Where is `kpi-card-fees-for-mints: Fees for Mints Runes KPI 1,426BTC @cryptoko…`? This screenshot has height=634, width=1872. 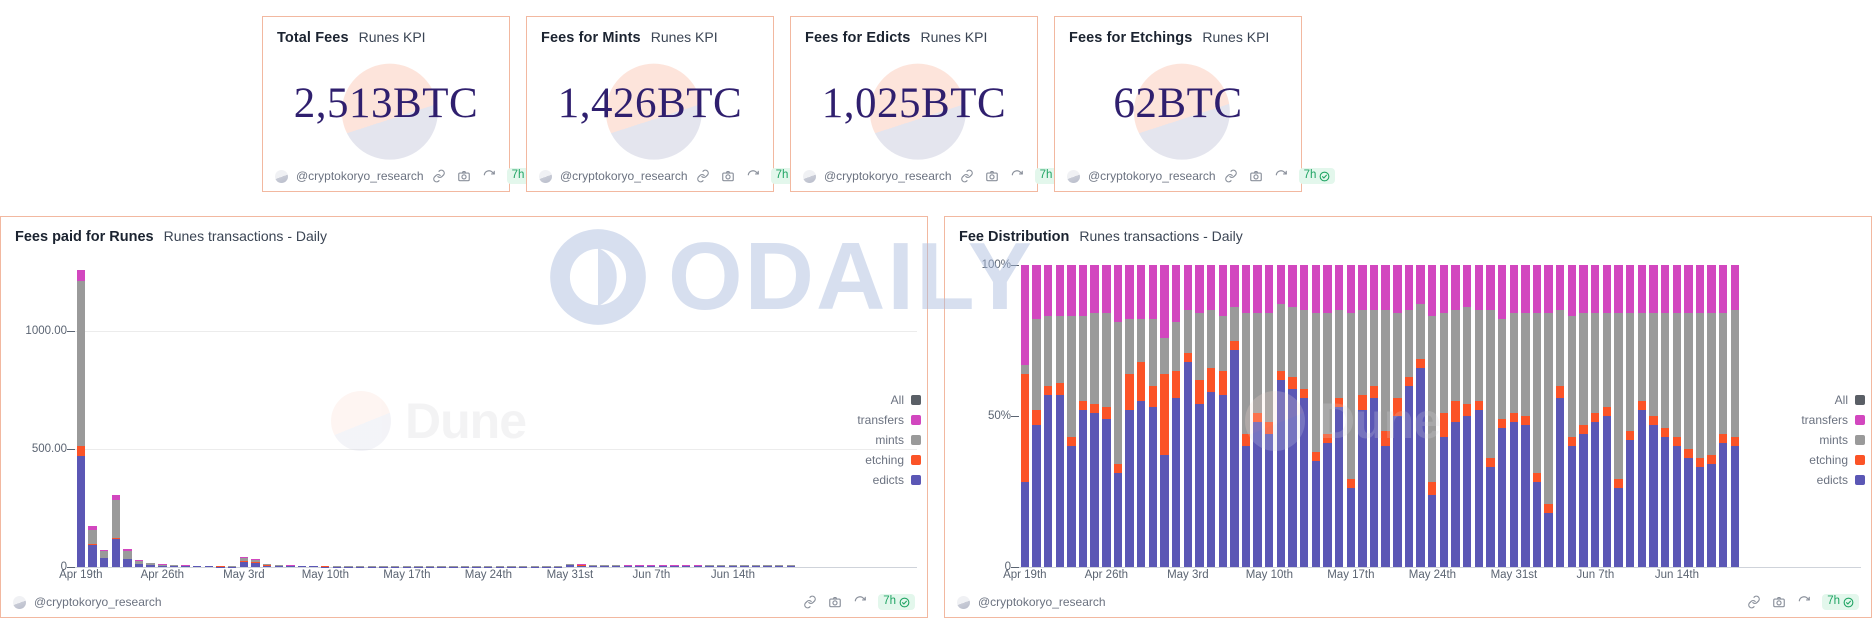 kpi-card-fees-for-mints: Fees for Mints Runes KPI 1,426BTC @cryptoko… is located at coordinates (667, 104).